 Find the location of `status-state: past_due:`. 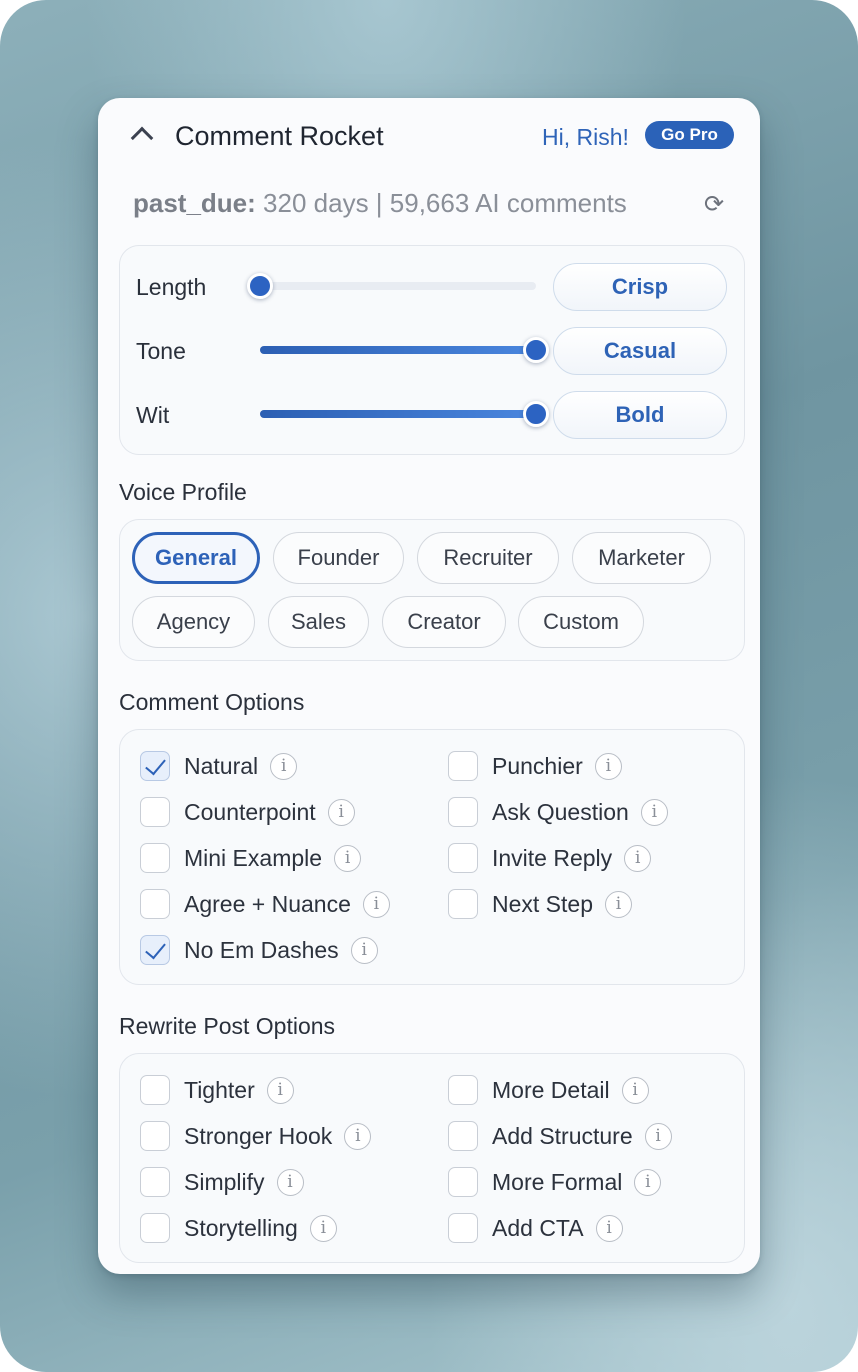

status-state: past_due: is located at coordinates (194, 203).